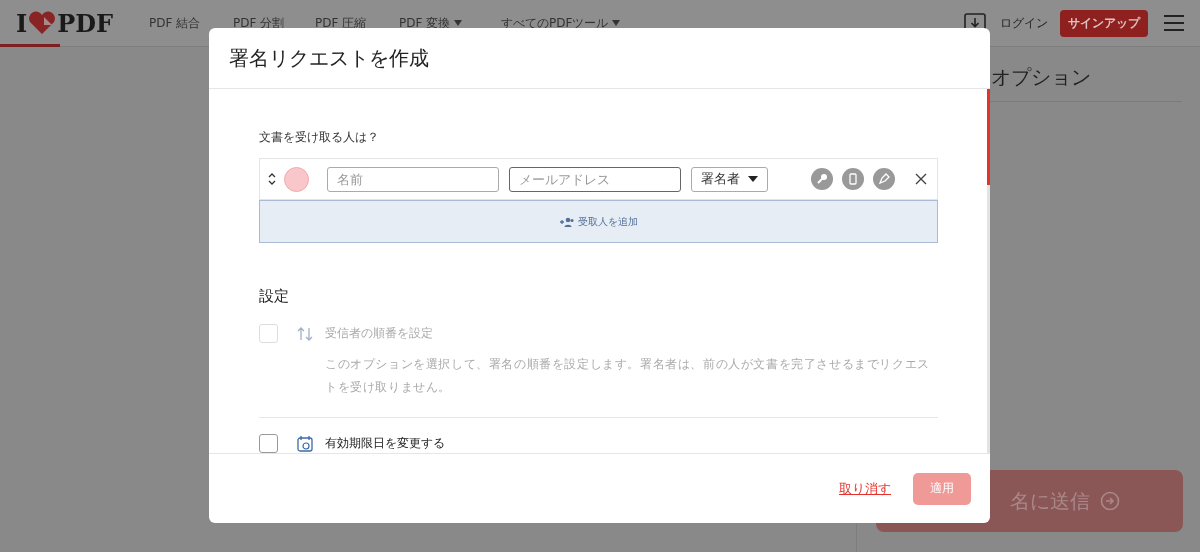  Describe the element at coordinates (274, 296) in the screenshot. I see `settings-title: 設定` at that location.